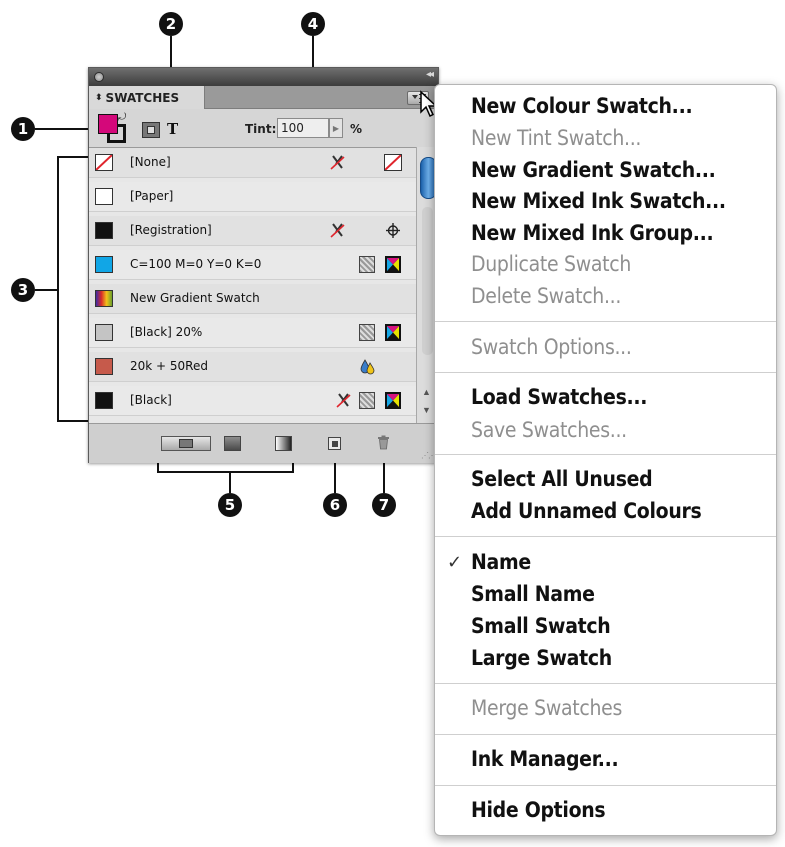  What do you see at coordinates (283, 443) in the screenshot?
I see `show-gradient-swatches-button` at bounding box center [283, 443].